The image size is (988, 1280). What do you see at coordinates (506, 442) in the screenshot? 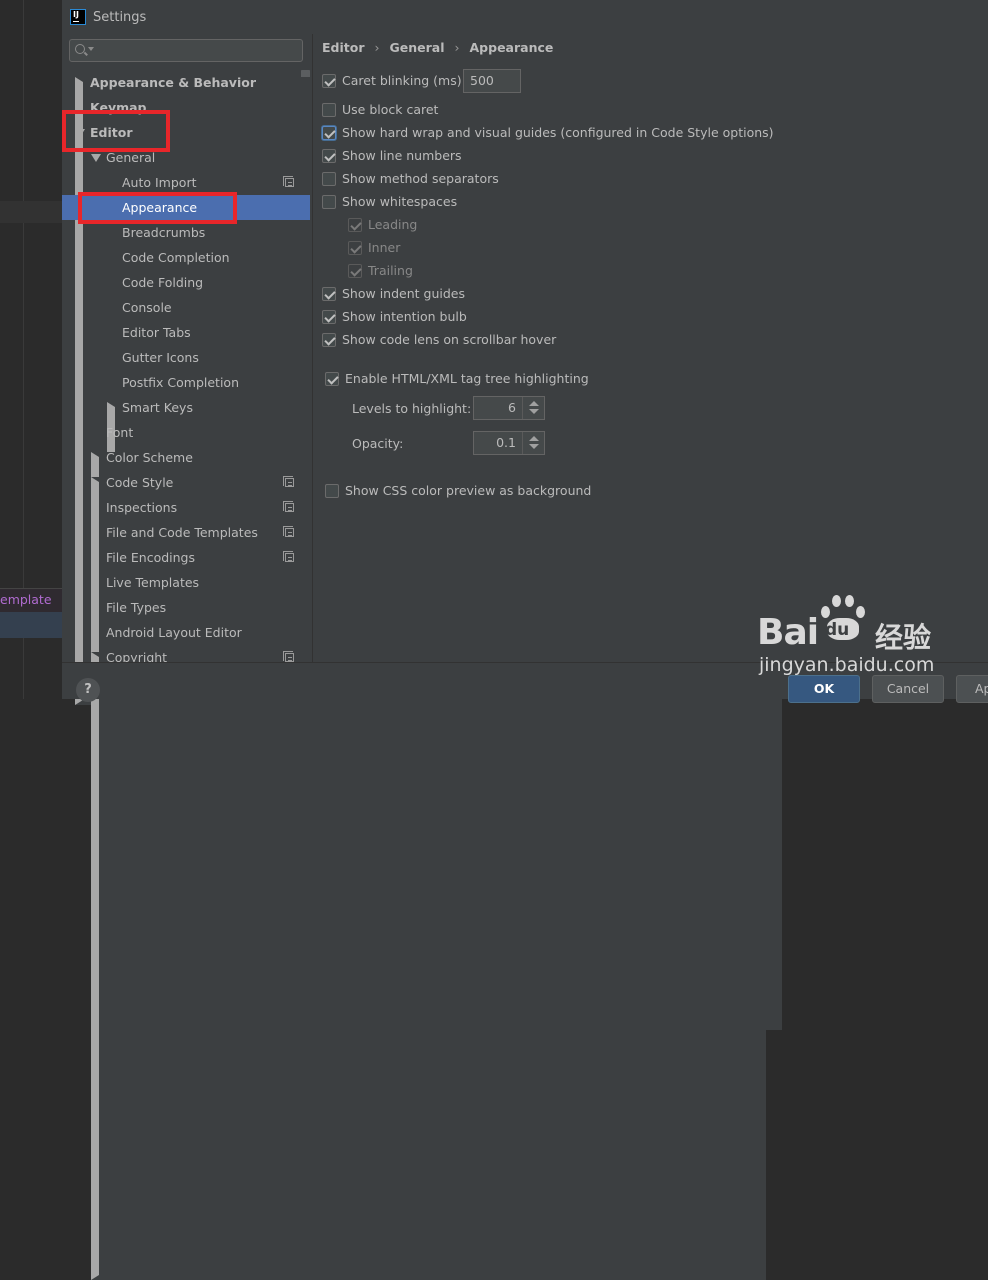
I see `opacity-value: 0.1` at bounding box center [506, 442].